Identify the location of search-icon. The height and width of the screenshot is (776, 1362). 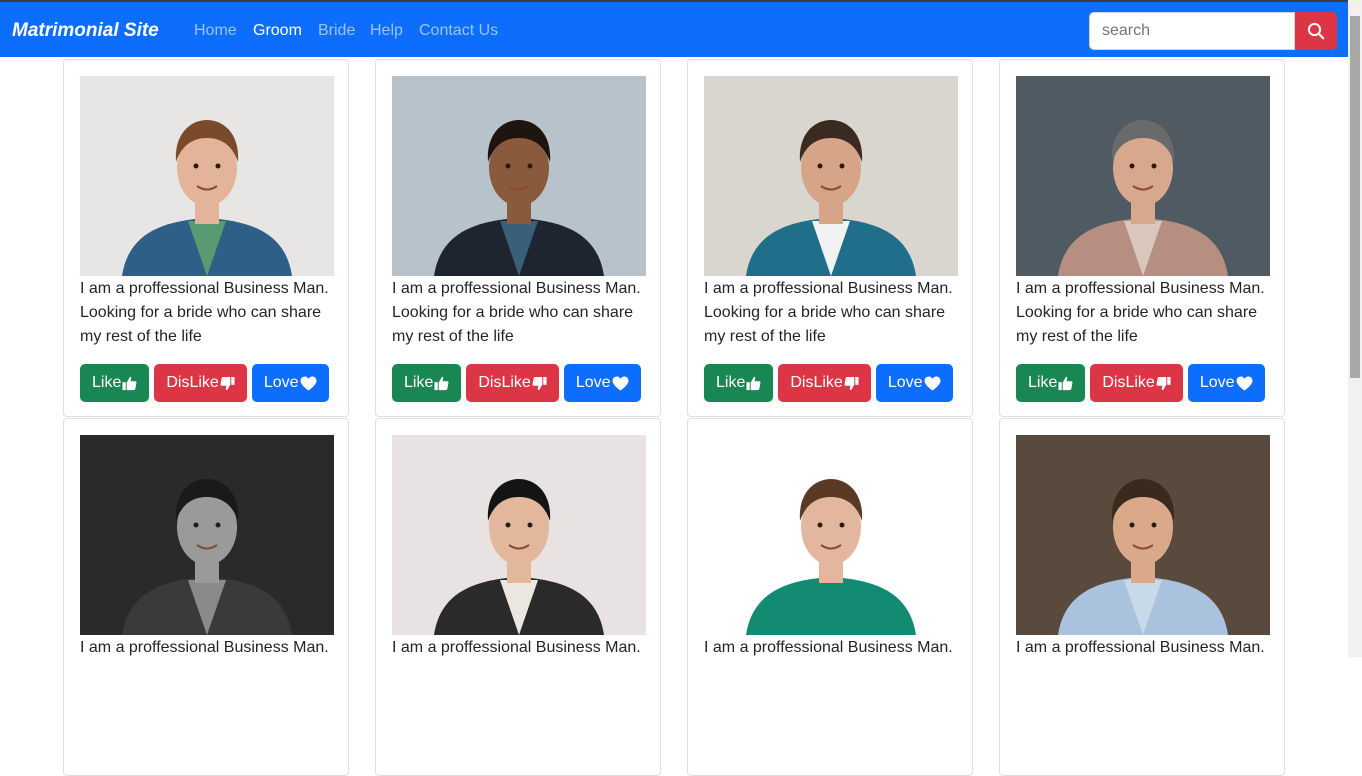
(1316, 31).